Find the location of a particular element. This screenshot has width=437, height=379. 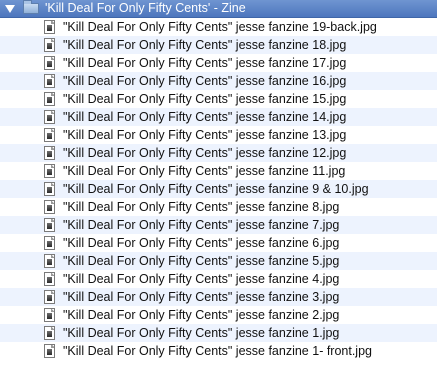

folder-name: 'Kill Deal For Only Fifty Cents' - Zine is located at coordinates (145, 8).